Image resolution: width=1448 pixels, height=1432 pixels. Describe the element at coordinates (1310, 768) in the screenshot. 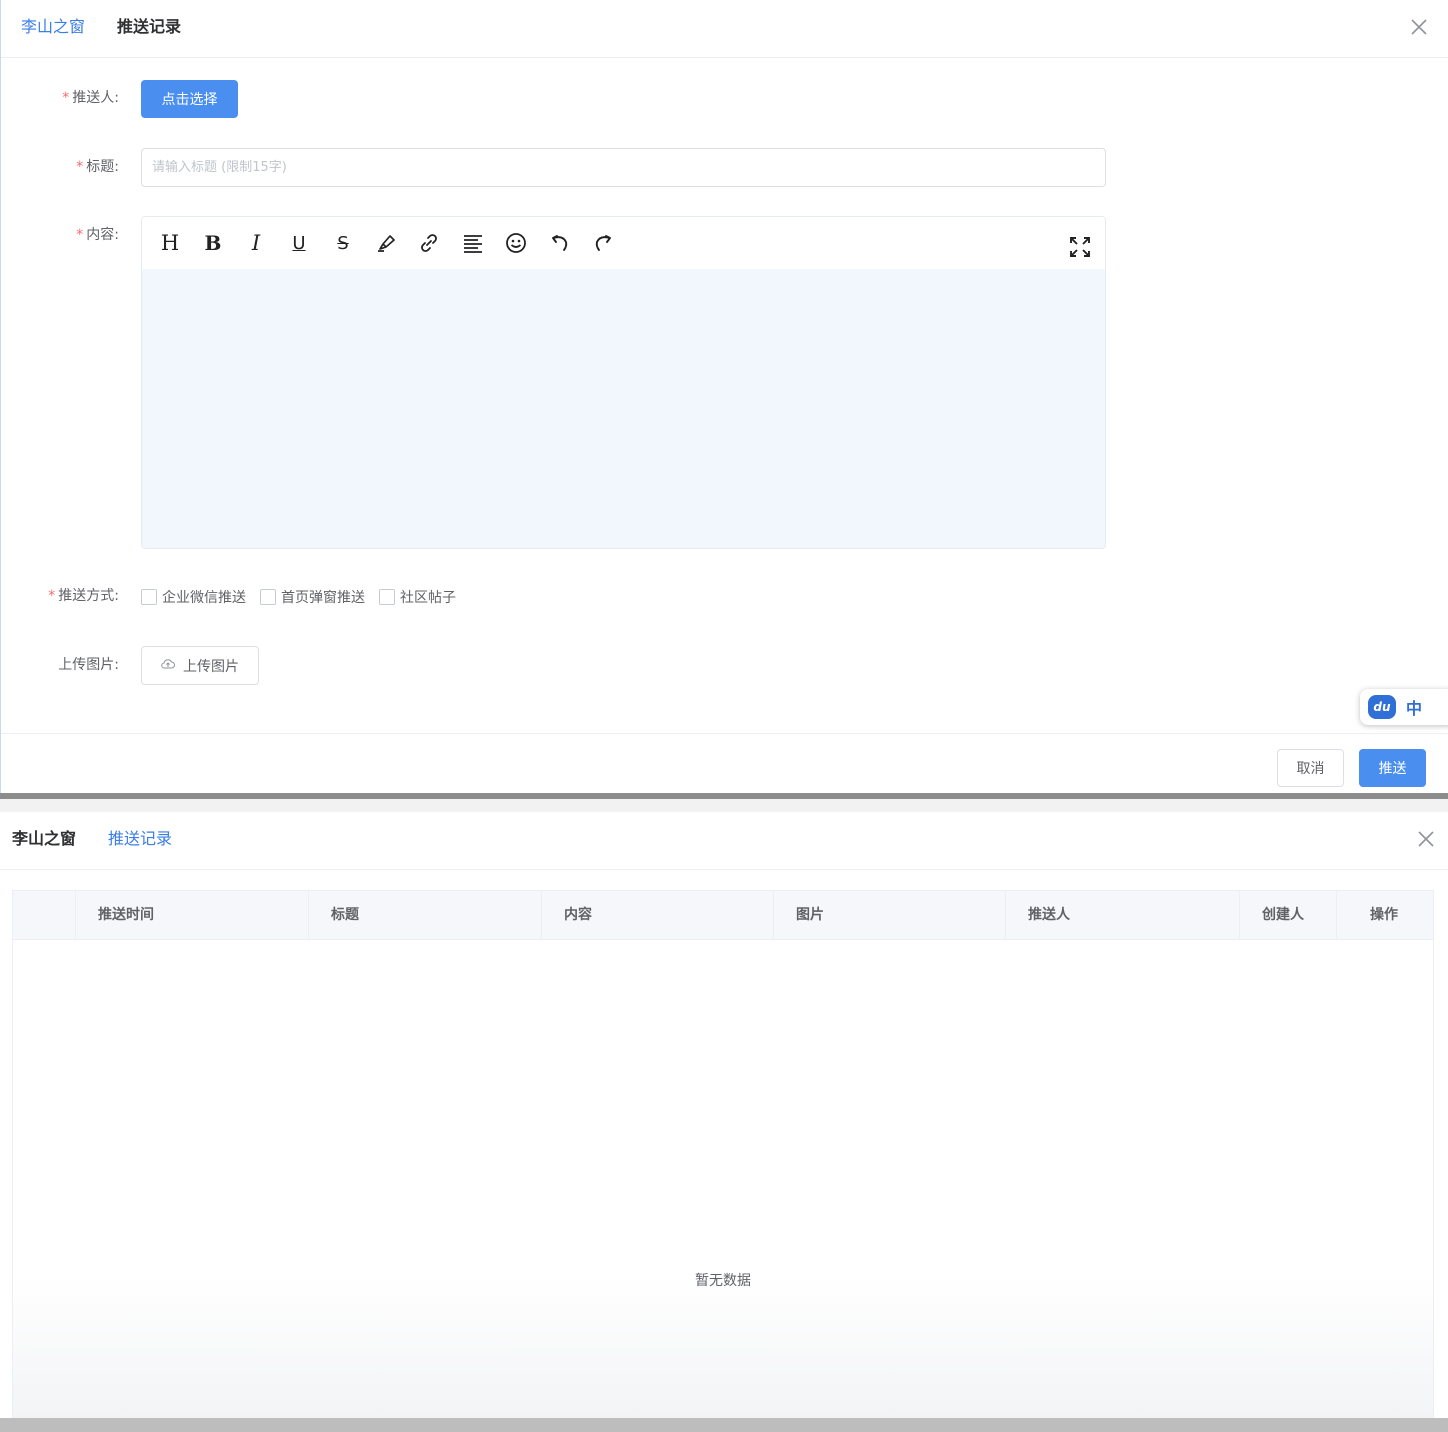

I see `cancel-button: 取消` at that location.